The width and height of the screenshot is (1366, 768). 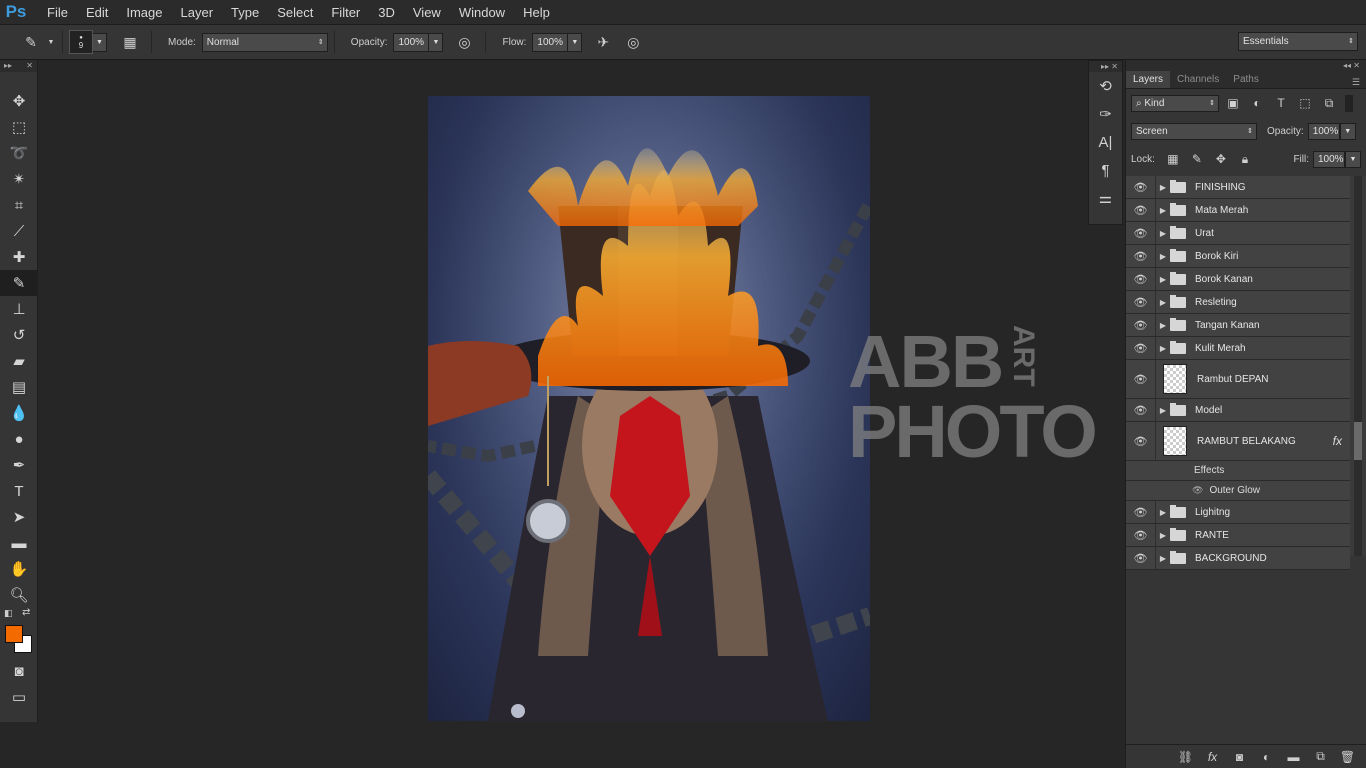 What do you see at coordinates (536, 12) in the screenshot?
I see `menu-help: Help` at bounding box center [536, 12].